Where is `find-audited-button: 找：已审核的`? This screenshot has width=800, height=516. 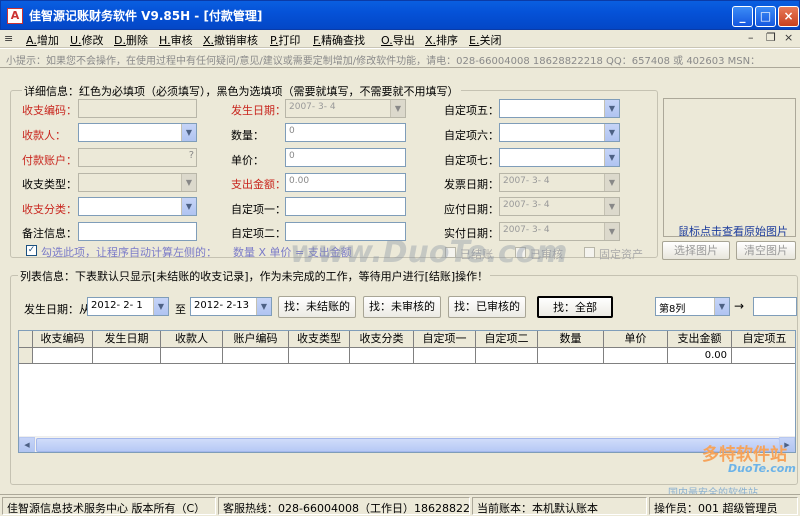 find-audited-button: 找：已审核的 is located at coordinates (487, 307).